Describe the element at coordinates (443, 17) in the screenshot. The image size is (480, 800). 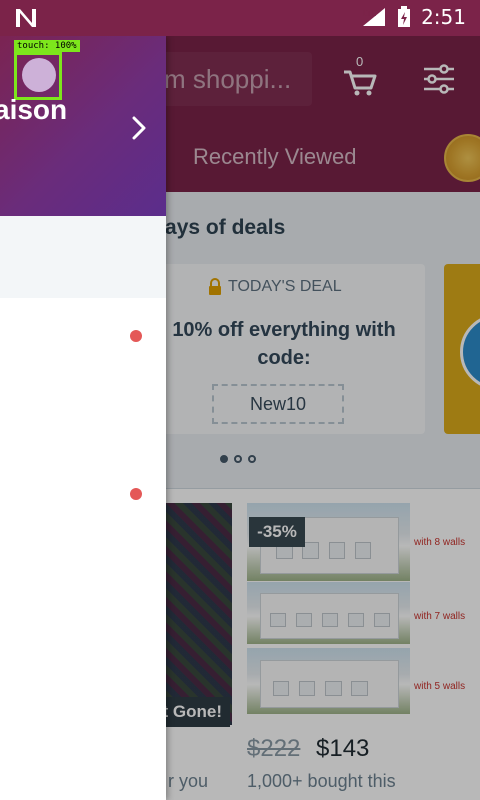
I see `status-time: 2:51` at that location.